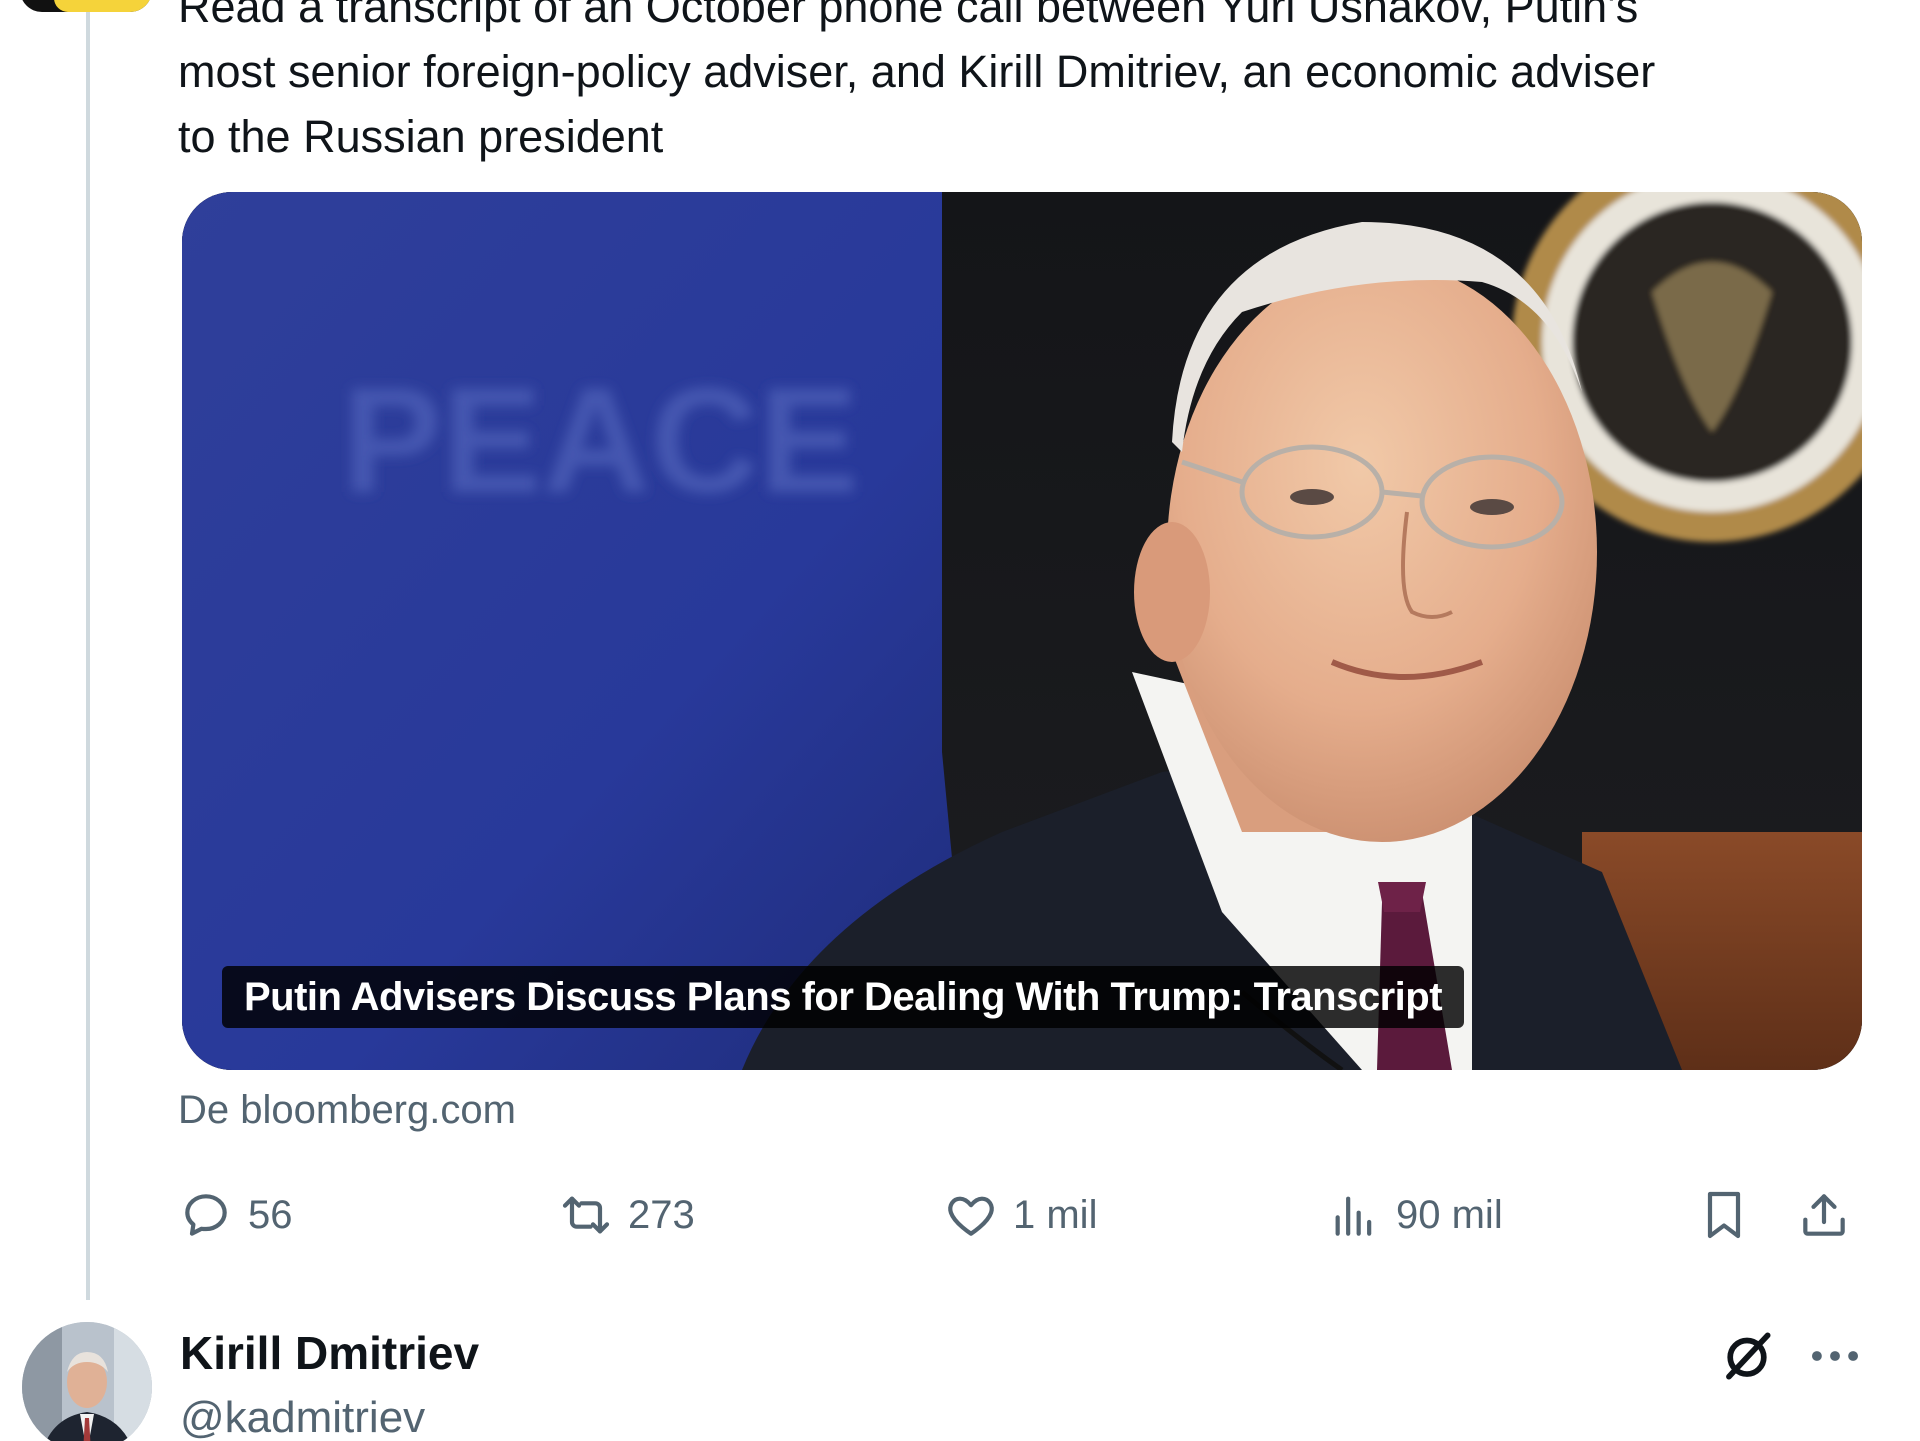 The width and height of the screenshot is (1920, 1441). What do you see at coordinates (302, 1415) in the screenshot?
I see `author-handle: @kadmitriev` at bounding box center [302, 1415].